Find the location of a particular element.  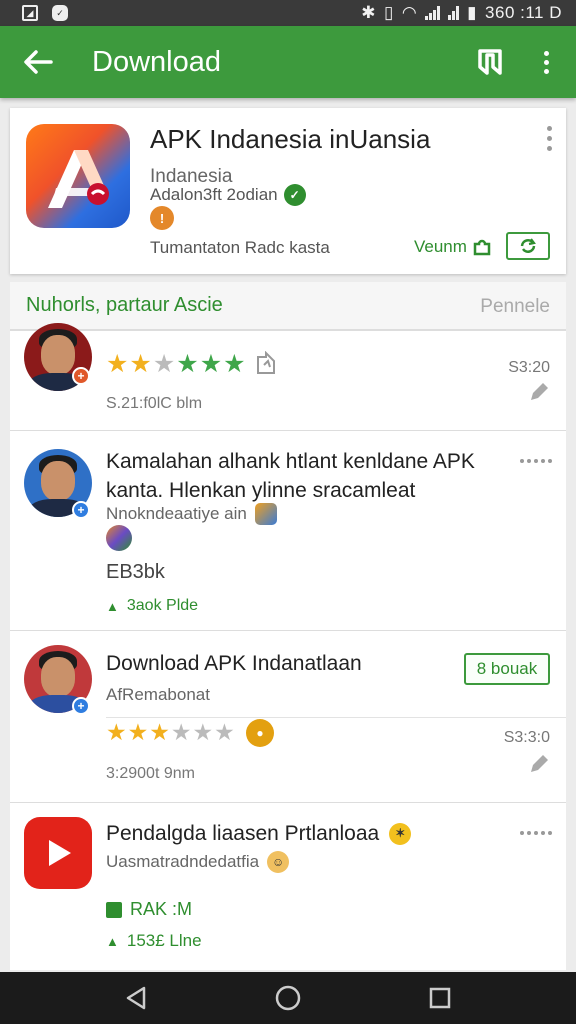

review-subtitle: AfRemabonat is located at coordinates (158, 694).